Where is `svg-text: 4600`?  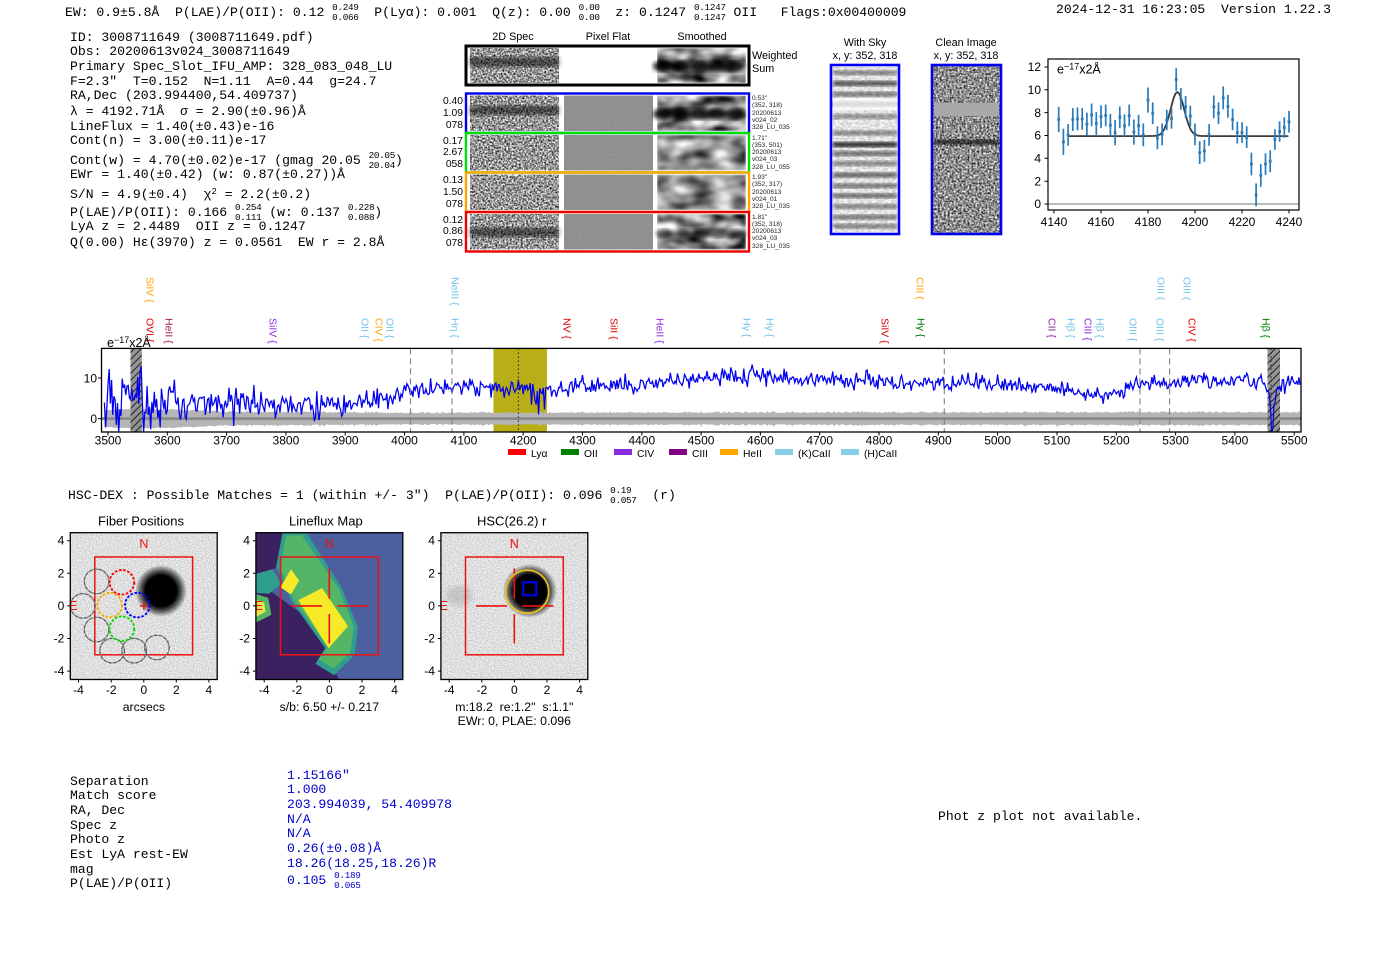 svg-text: 4600 is located at coordinates (760, 441).